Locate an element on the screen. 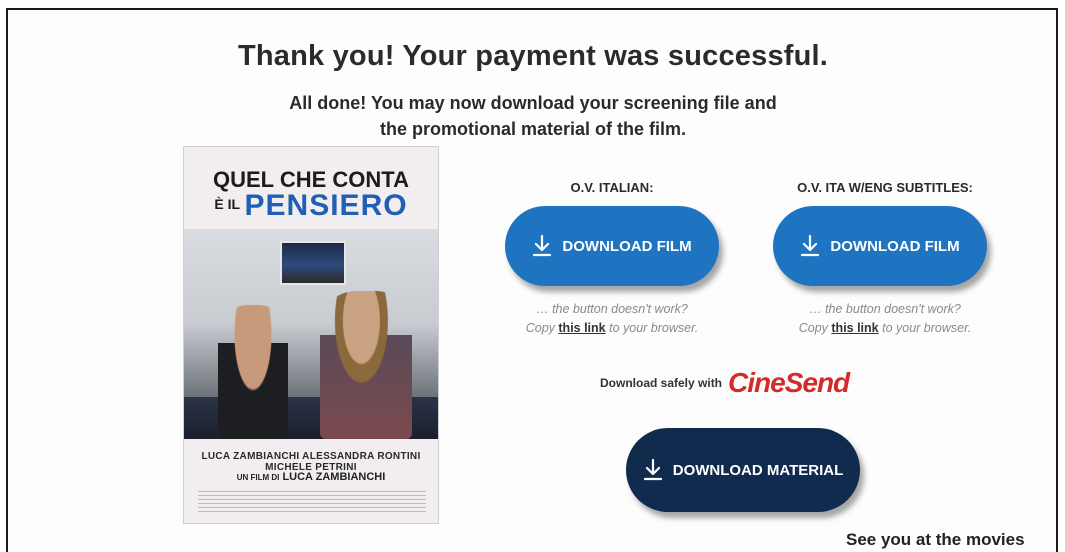  poster-title-small: È IL is located at coordinates (227, 204).